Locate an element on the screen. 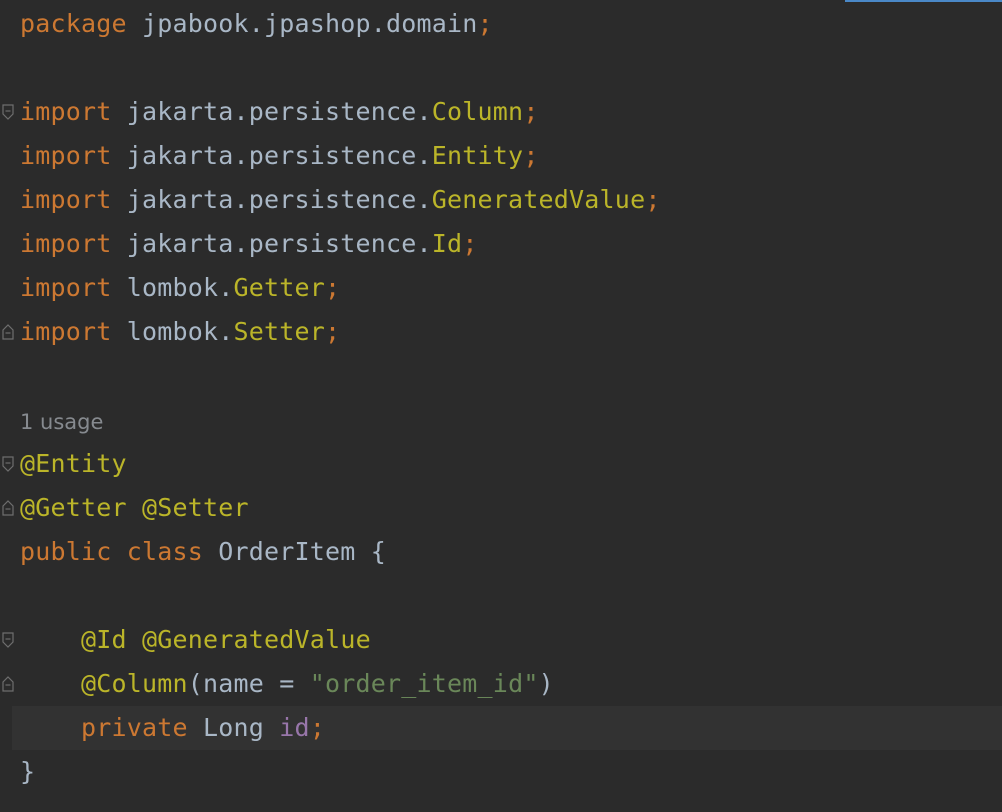 The height and width of the screenshot is (812, 1002). code-token: @Getter is located at coordinates (73, 507).